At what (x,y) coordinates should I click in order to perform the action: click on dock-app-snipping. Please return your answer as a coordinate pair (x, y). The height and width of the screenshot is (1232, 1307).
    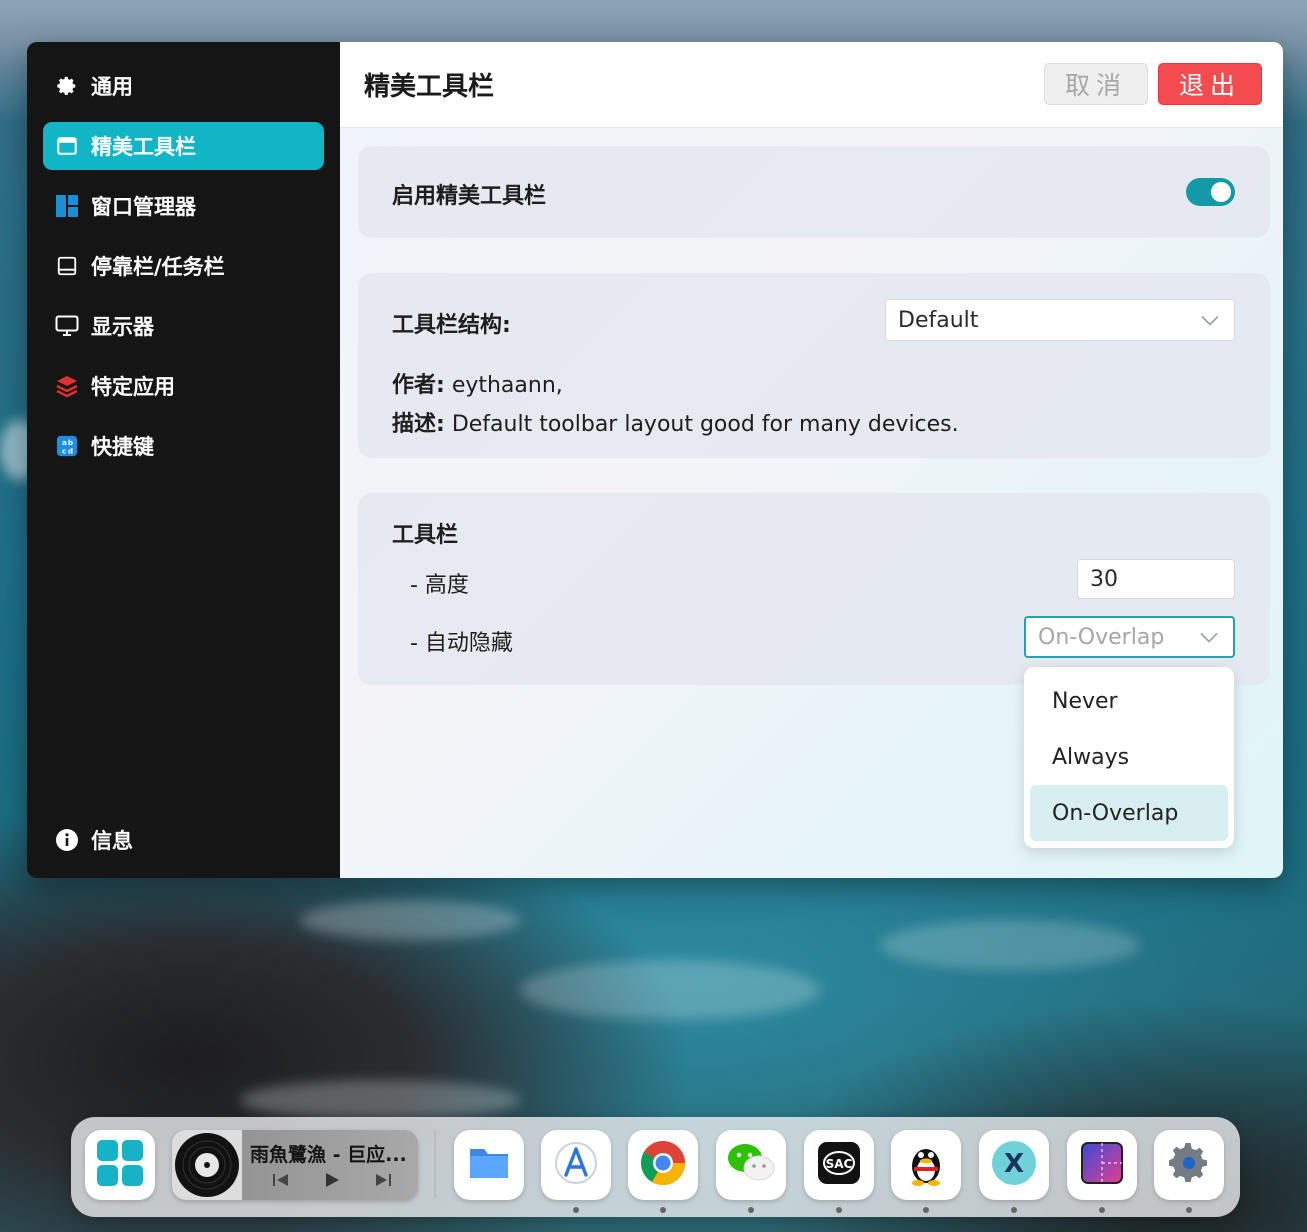
    Looking at the image, I should click on (1102, 1165).